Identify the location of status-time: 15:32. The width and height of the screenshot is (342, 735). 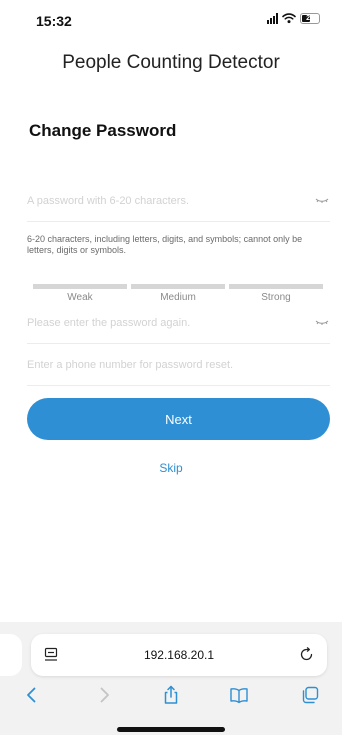
(54, 21).